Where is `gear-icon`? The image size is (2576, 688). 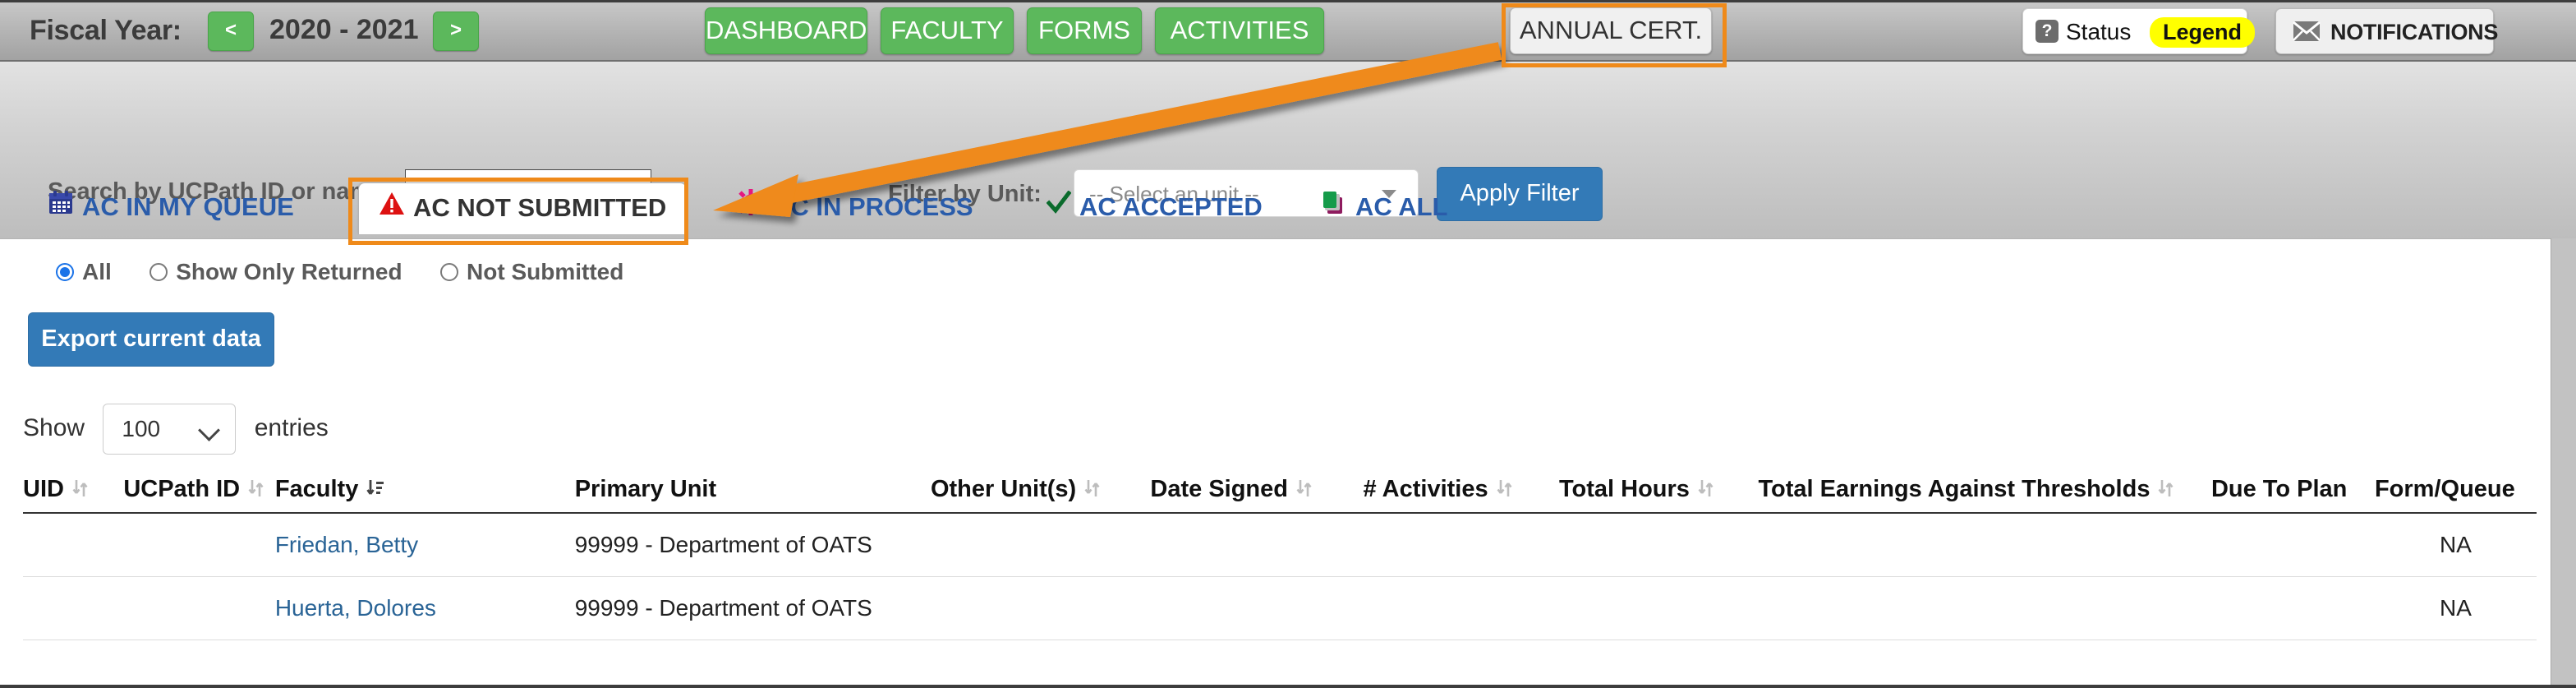
gear-icon is located at coordinates (751, 207).